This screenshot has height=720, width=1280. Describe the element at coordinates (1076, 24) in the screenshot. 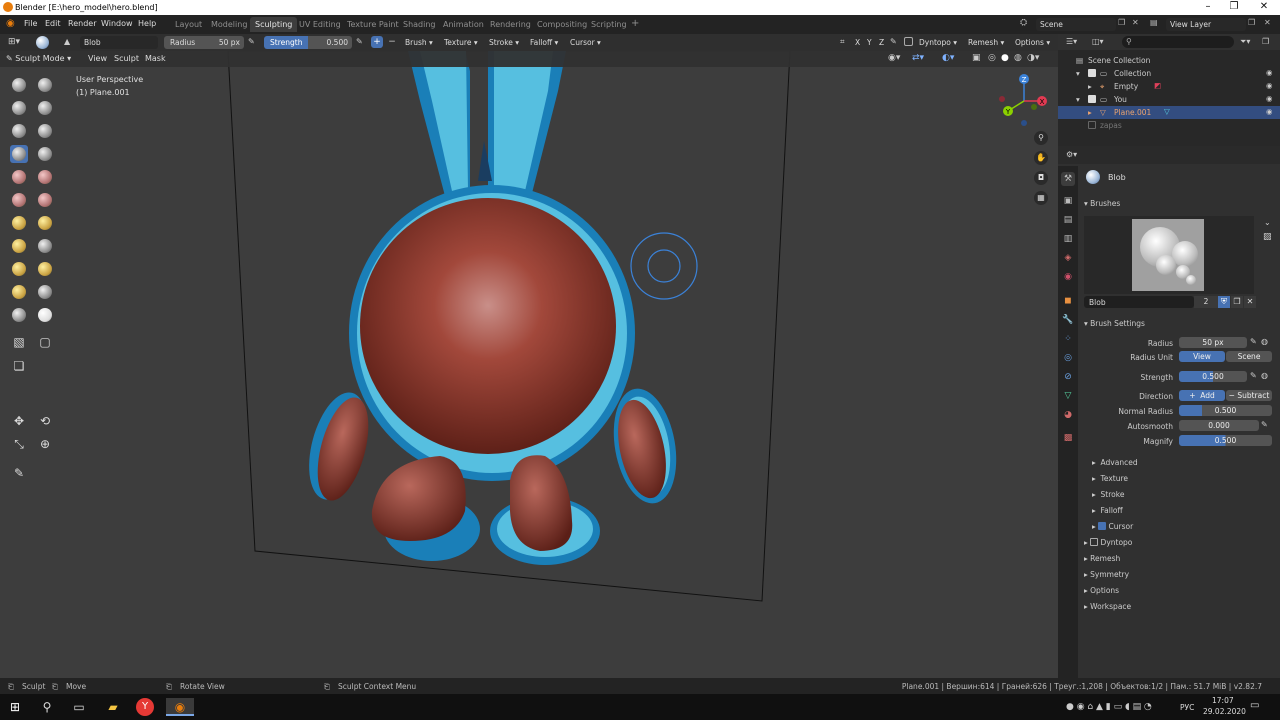

I see `scene-selector: Scene` at that location.